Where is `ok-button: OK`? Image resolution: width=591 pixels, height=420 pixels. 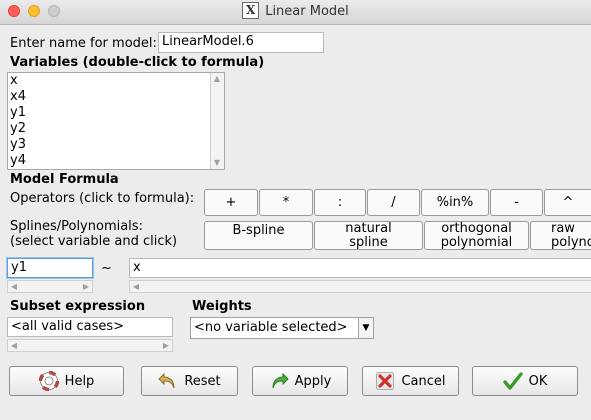 ok-button: OK is located at coordinates (525, 381).